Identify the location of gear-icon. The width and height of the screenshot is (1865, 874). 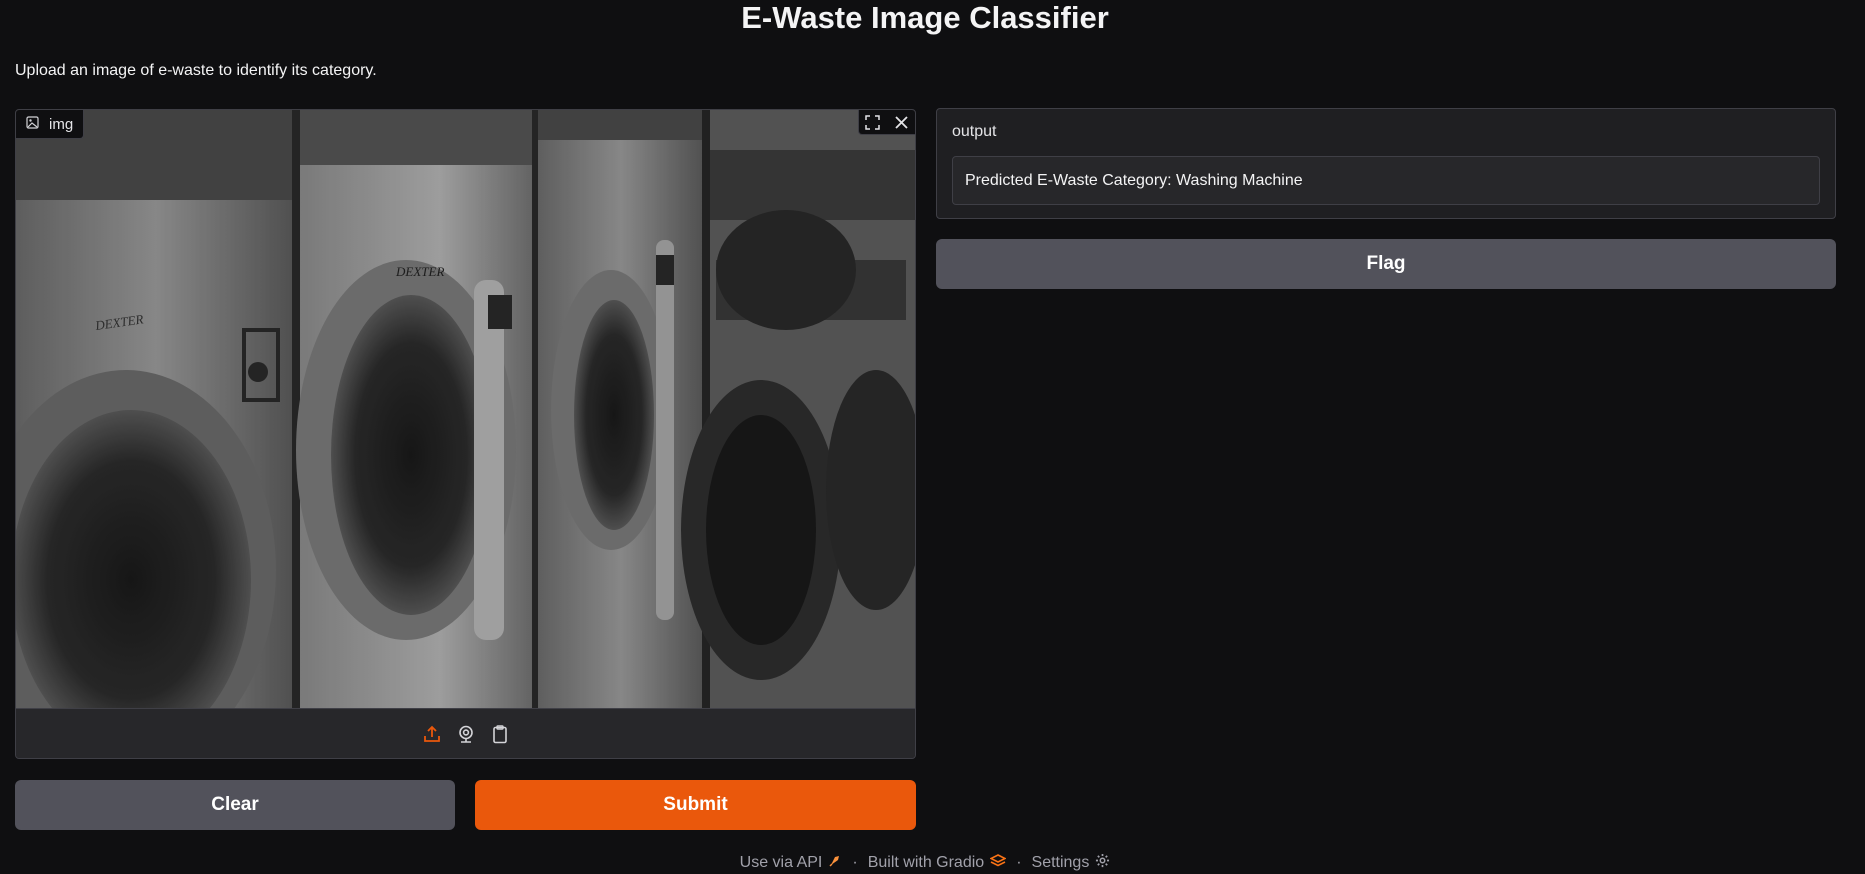
(1102, 863).